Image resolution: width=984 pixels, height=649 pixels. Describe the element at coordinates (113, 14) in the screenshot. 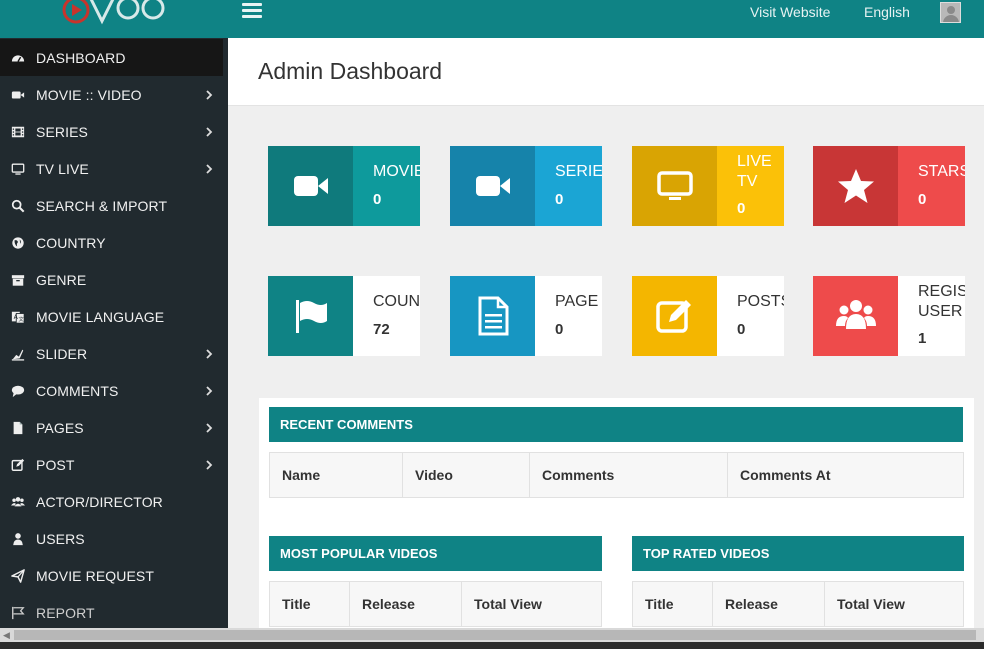

I see `app-logo` at that location.